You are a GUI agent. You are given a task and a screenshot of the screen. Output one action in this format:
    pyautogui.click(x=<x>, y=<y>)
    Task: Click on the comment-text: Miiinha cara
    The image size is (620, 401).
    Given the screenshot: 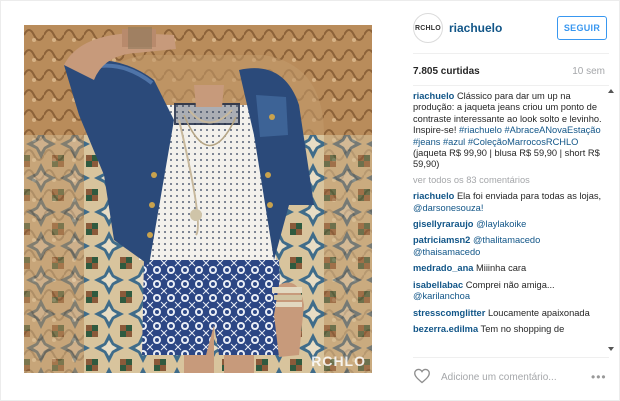 What is the action you would take?
    pyautogui.click(x=501, y=268)
    